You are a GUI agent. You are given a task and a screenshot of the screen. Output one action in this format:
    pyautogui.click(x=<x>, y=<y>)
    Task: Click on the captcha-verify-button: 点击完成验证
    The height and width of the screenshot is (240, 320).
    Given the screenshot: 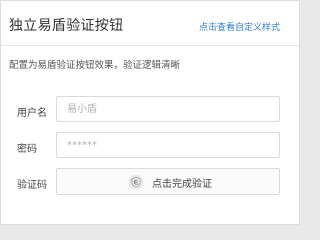 What is the action you would take?
    pyautogui.click(x=168, y=181)
    